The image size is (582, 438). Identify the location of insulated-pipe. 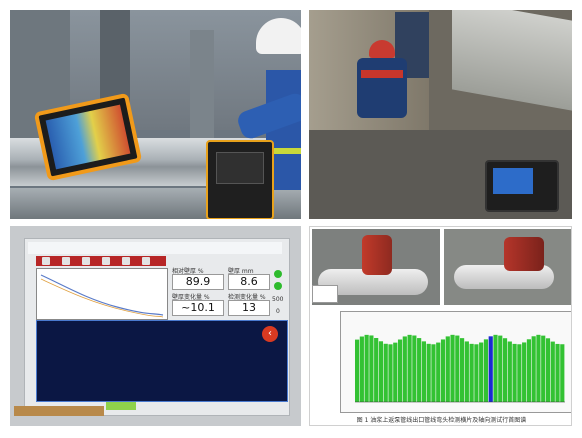
(512, 60).